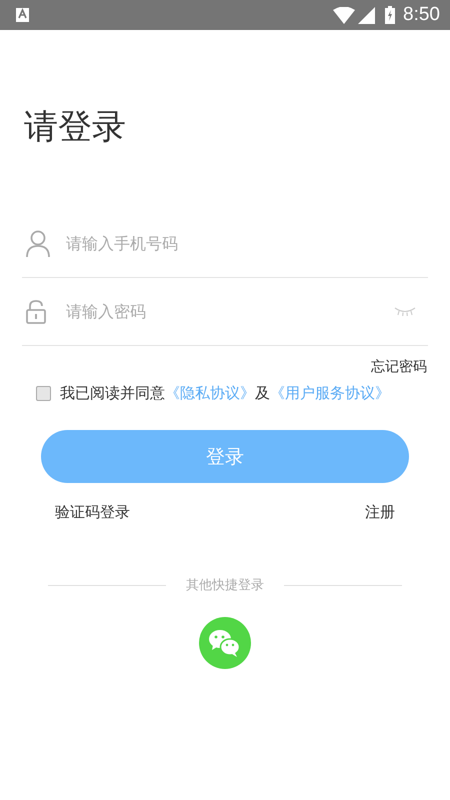  Describe the element at coordinates (225, 393) in the screenshot. I see `agreement-text: 我已阅读并同意《隐私协议》及《用户服务协议》` at that location.